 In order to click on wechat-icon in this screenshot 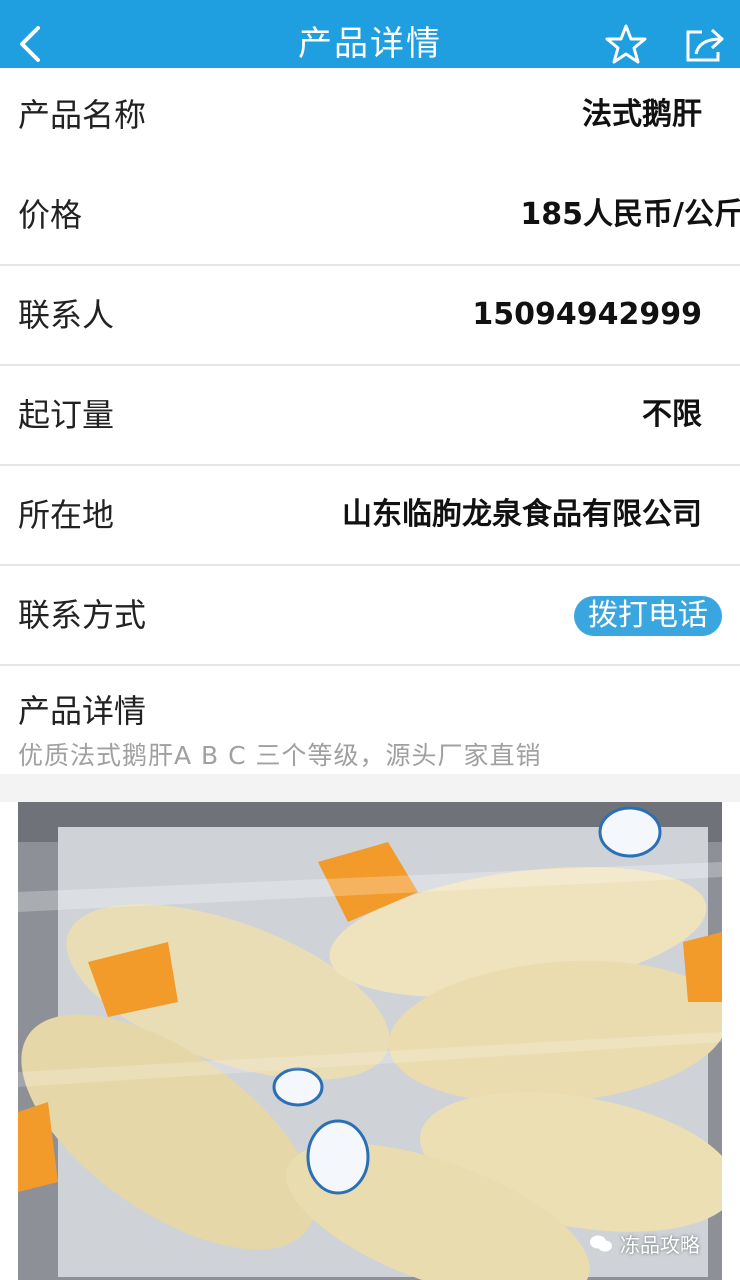, I will do `click(601, 1243)`.